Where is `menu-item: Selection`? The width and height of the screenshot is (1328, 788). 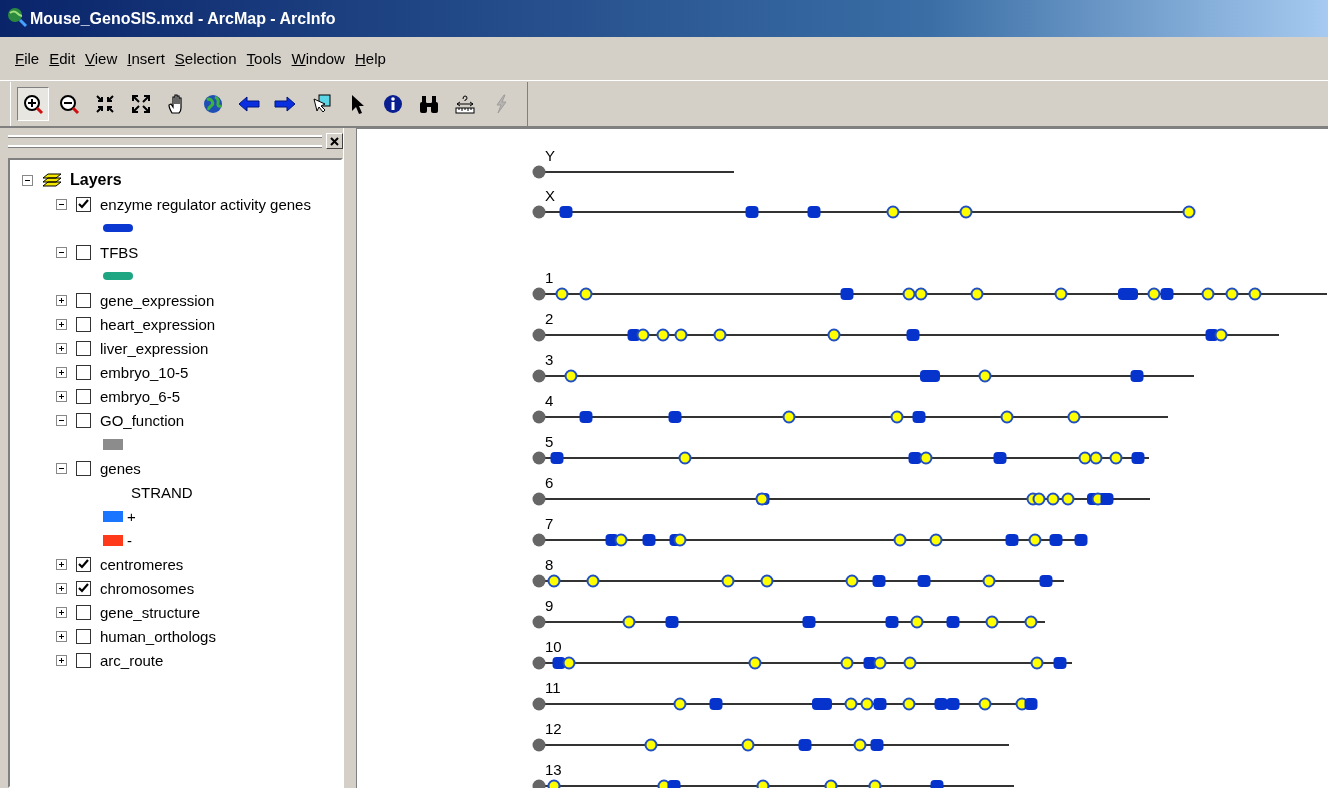
menu-item: Selection is located at coordinates (205, 58).